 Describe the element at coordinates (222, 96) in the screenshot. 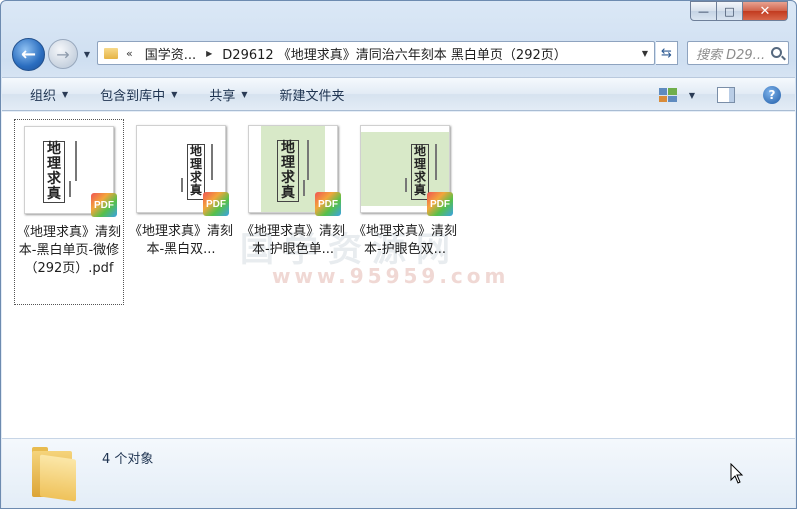

I see `share-label: 共享` at that location.